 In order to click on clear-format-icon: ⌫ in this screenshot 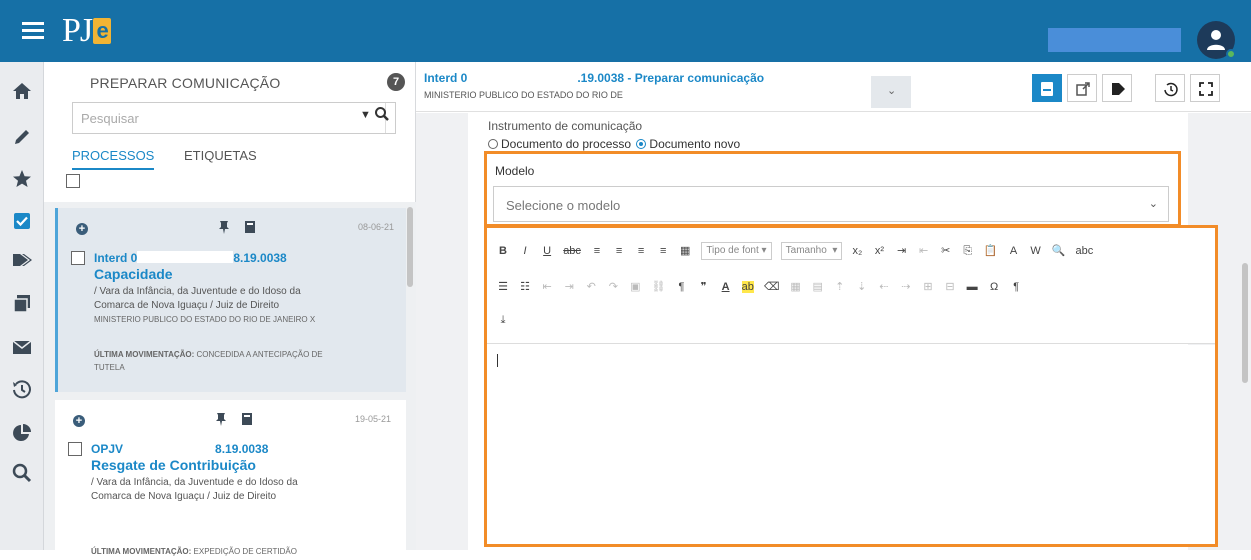, I will do `click(772, 286)`.